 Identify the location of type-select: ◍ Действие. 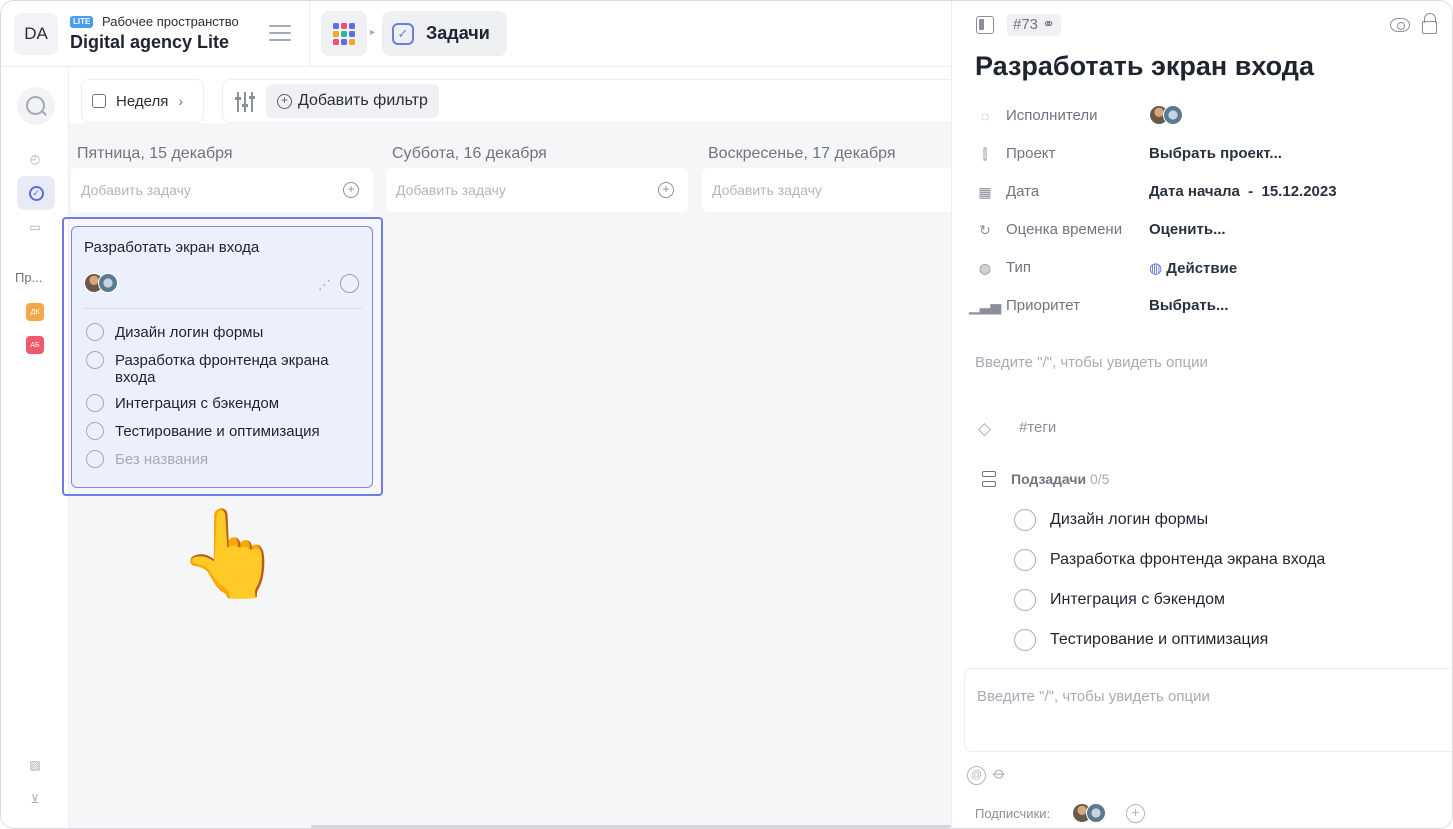
(1193, 268).